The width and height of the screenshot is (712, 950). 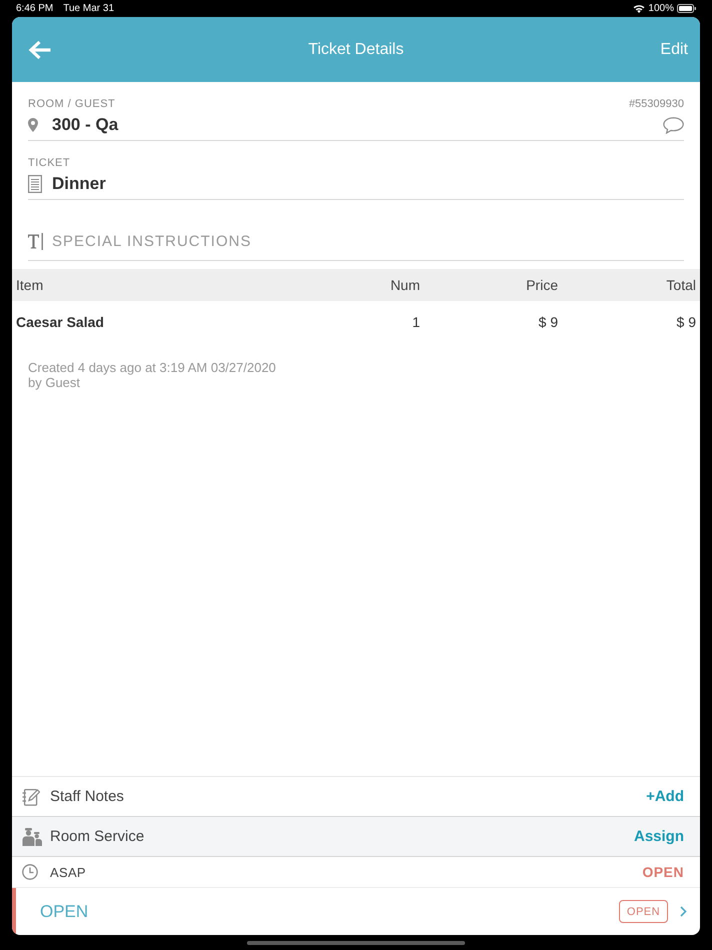 I want to click on edit-button: Edit, so click(x=674, y=49).